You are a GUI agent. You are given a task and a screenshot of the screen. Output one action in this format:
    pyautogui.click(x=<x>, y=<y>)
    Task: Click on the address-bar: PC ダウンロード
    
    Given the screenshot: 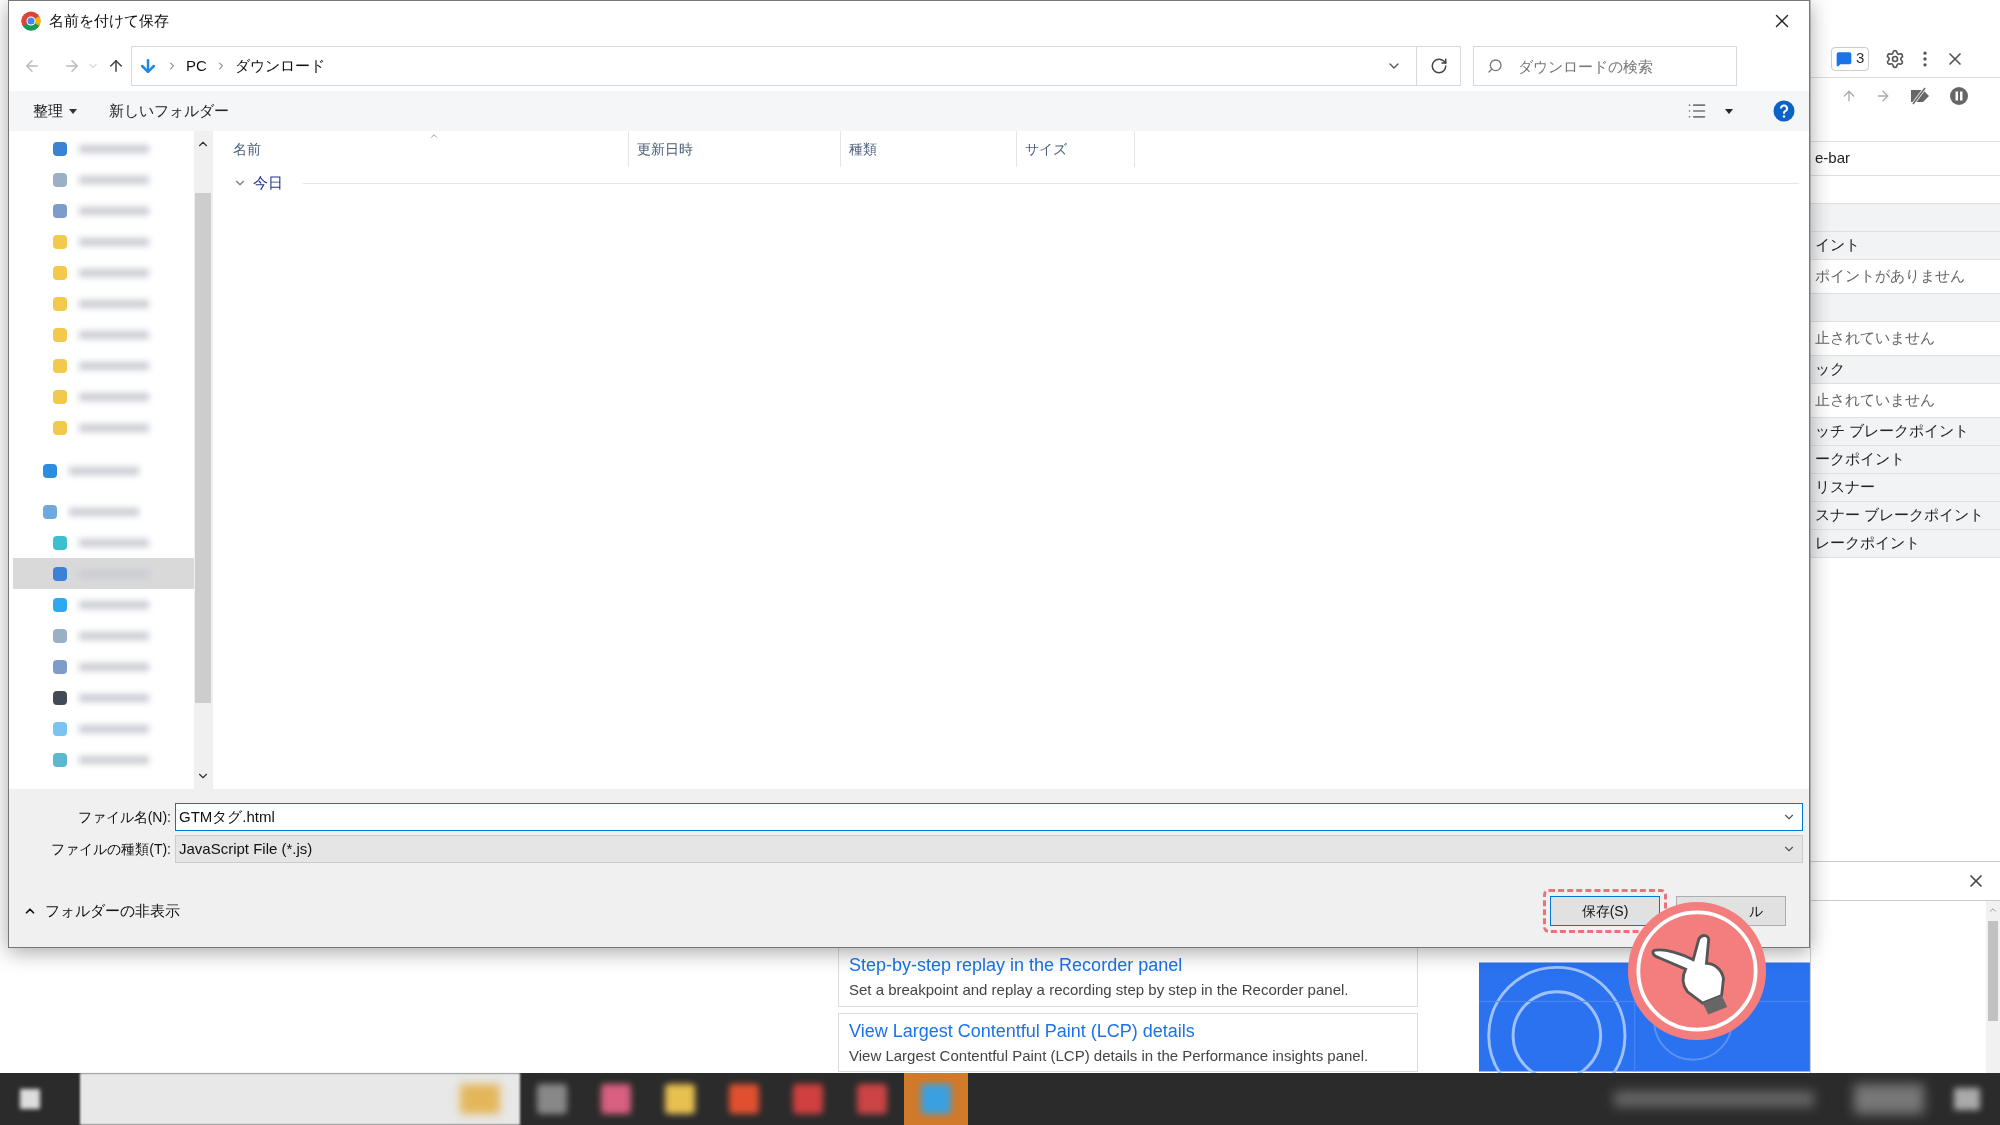 What is the action you would take?
    pyautogui.click(x=796, y=66)
    